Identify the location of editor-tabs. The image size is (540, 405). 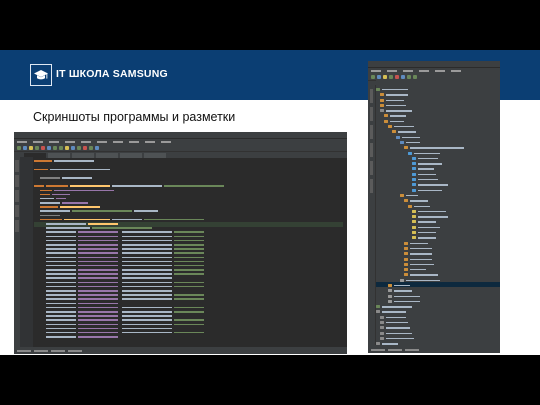
(180, 155).